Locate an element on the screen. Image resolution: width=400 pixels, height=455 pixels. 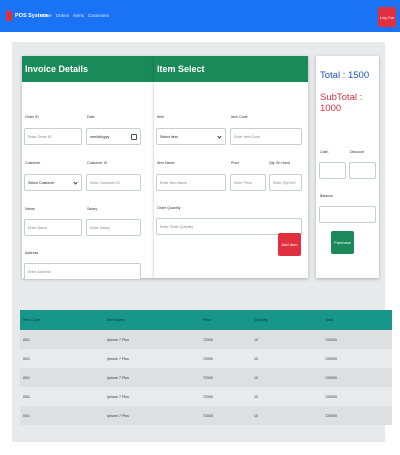
address-label: Address is located at coordinates (32, 253).